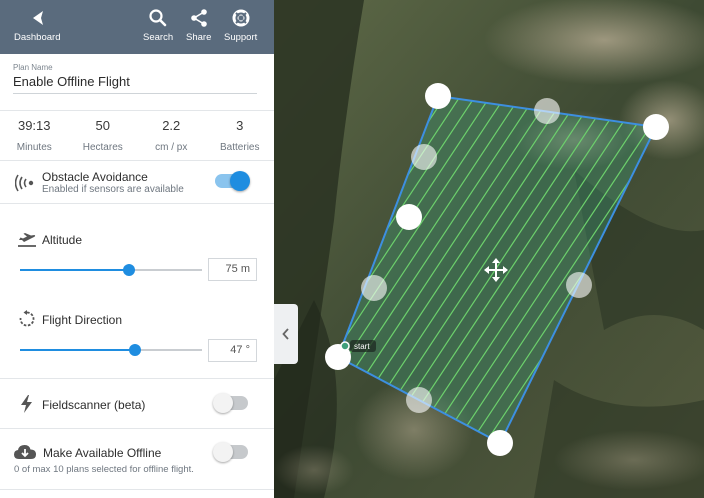 The height and width of the screenshot is (498, 704). I want to click on obstacle-avoidance-title: Obstacle Avoidance, so click(95, 177).